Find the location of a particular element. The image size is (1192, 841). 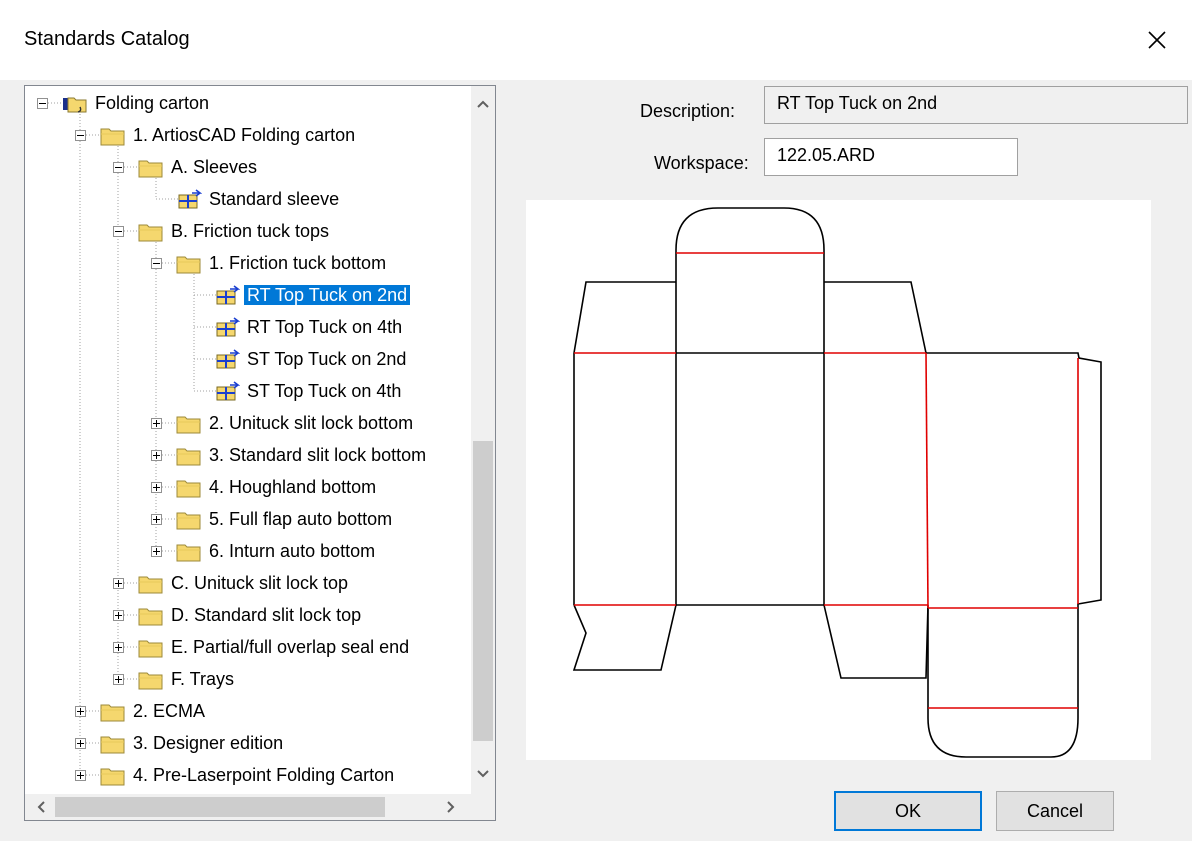

tree-item: E. Partial/full overlap seal end is located at coordinates (290, 647).